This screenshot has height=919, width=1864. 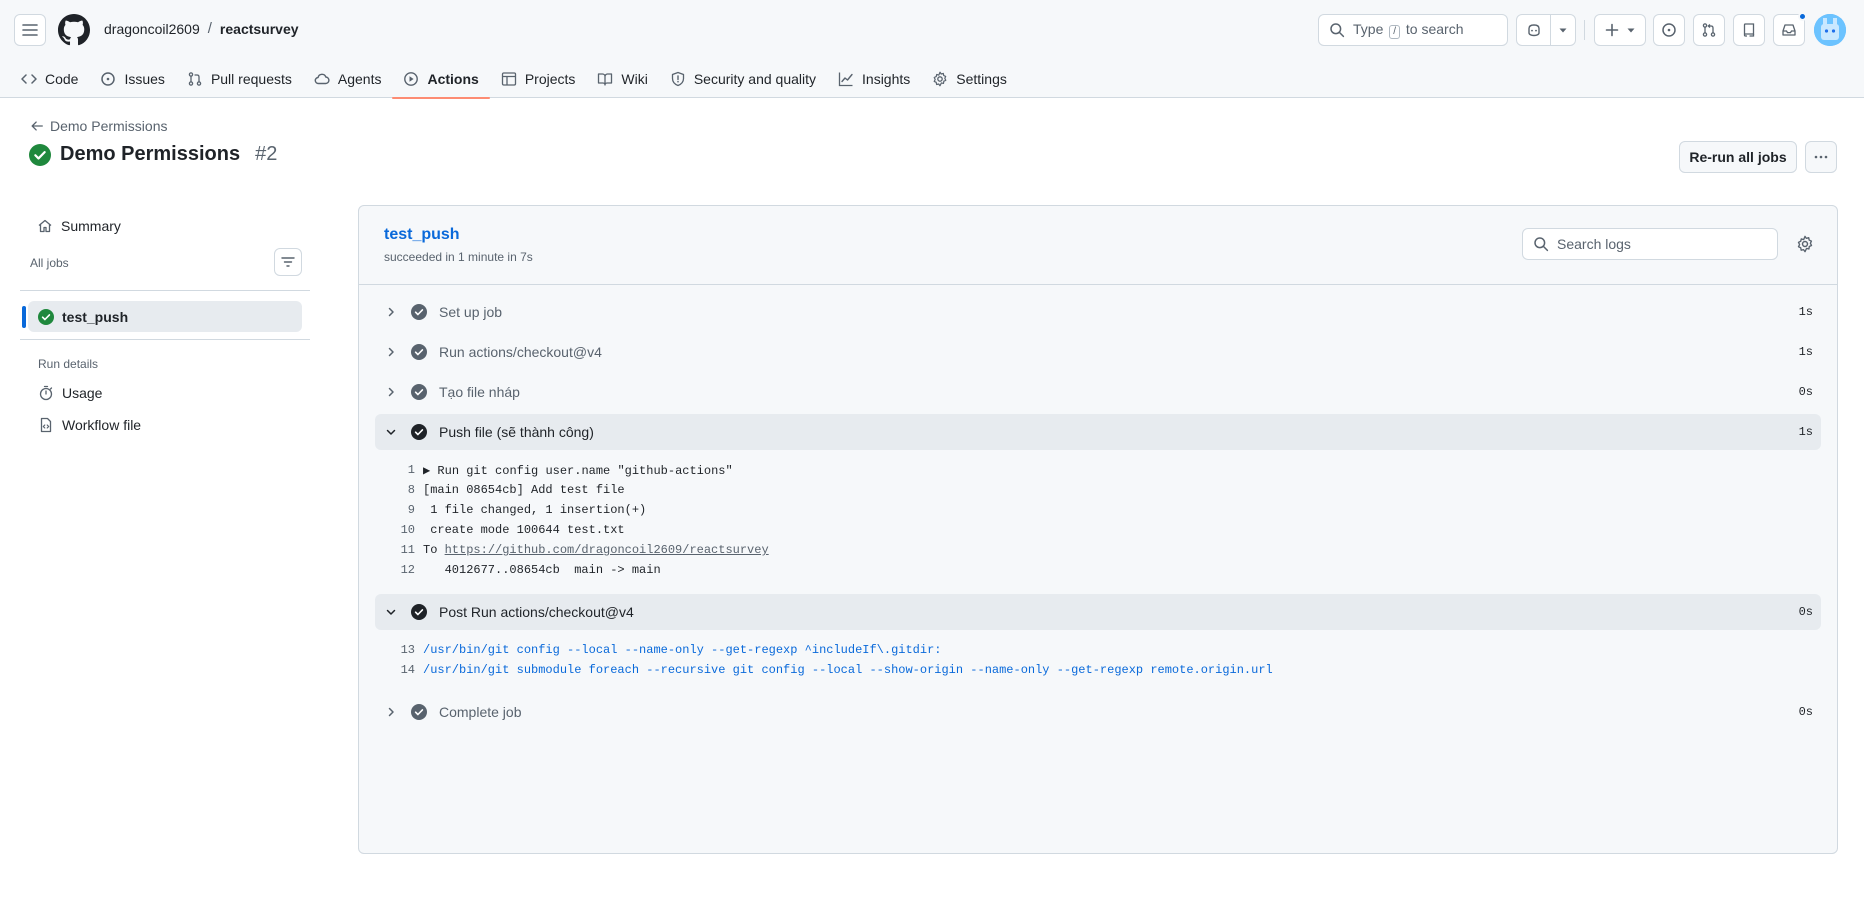 I want to click on tab-security: Security and quality, so click(x=743, y=79).